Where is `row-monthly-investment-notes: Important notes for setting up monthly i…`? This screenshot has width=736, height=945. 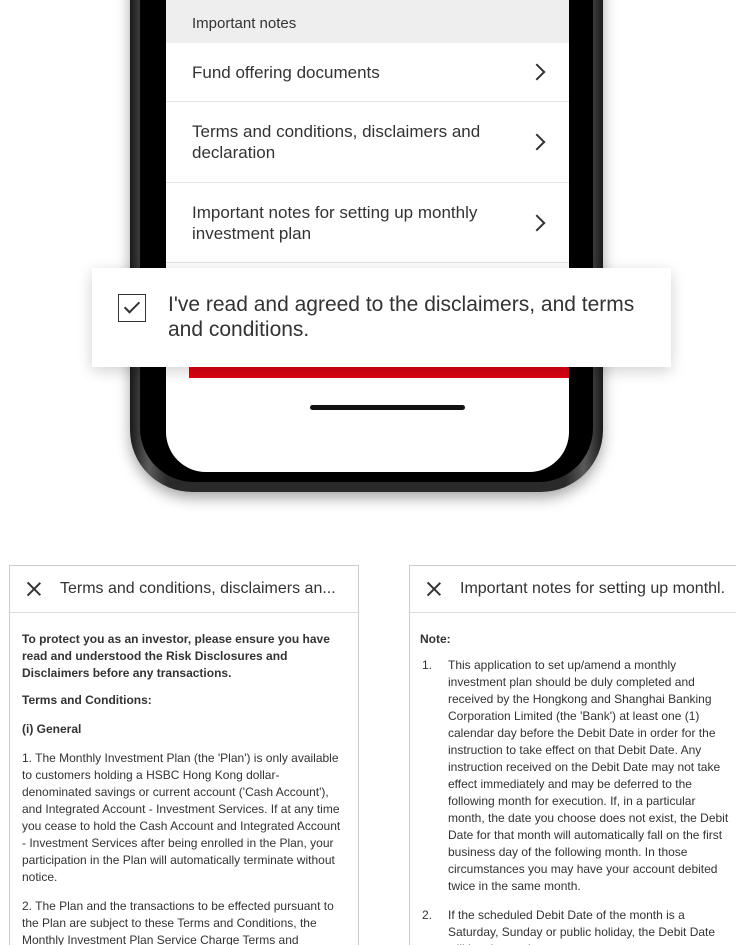 row-monthly-investment-notes: Important notes for setting up monthly i… is located at coordinates (367, 223).